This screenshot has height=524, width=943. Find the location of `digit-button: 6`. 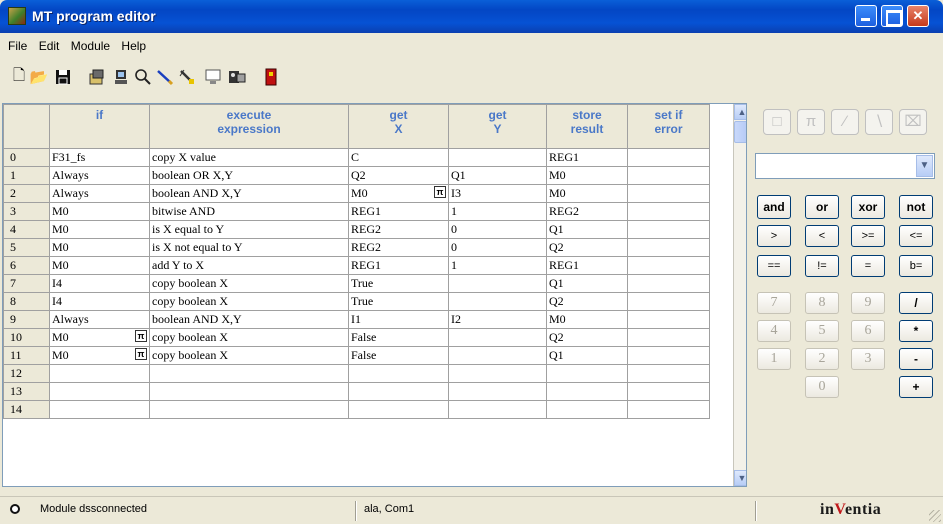

digit-button: 6 is located at coordinates (868, 331).